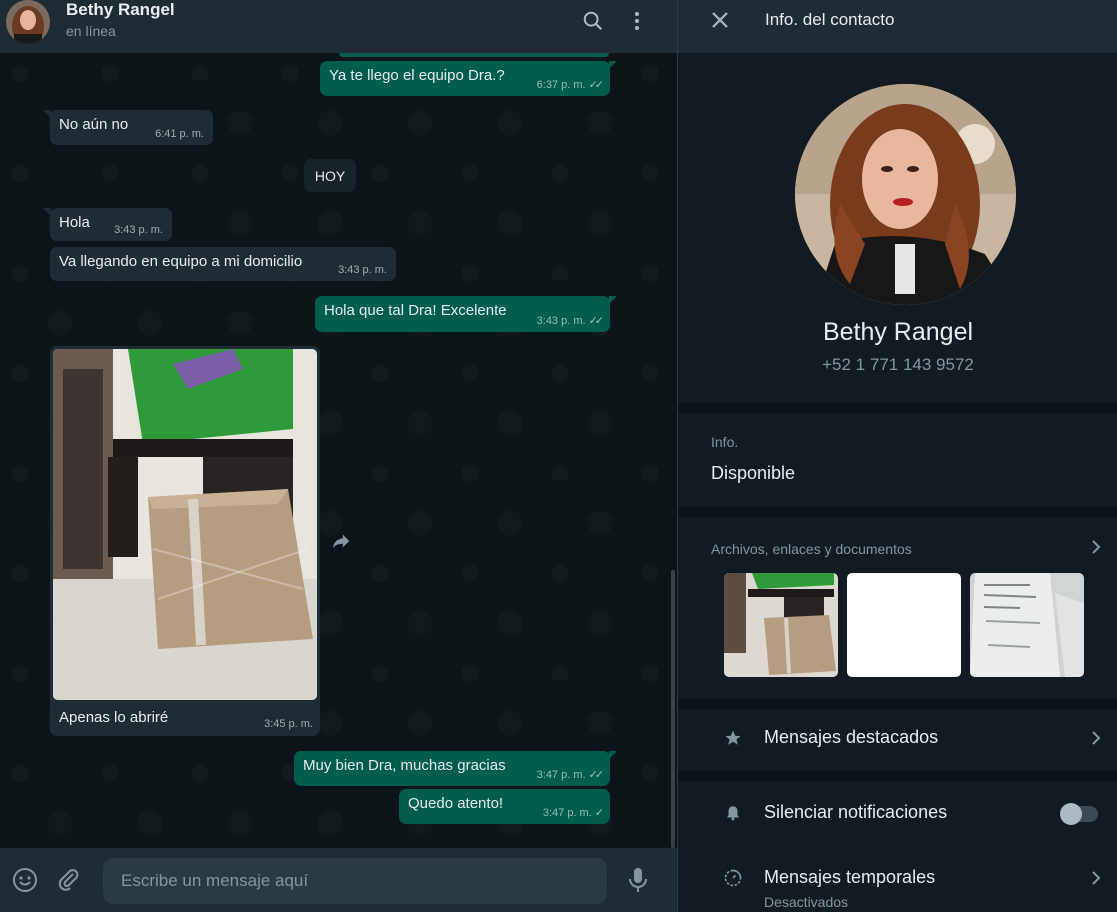 Image resolution: width=1117 pixels, height=912 pixels. I want to click on about-value: Disponible, so click(753, 473).